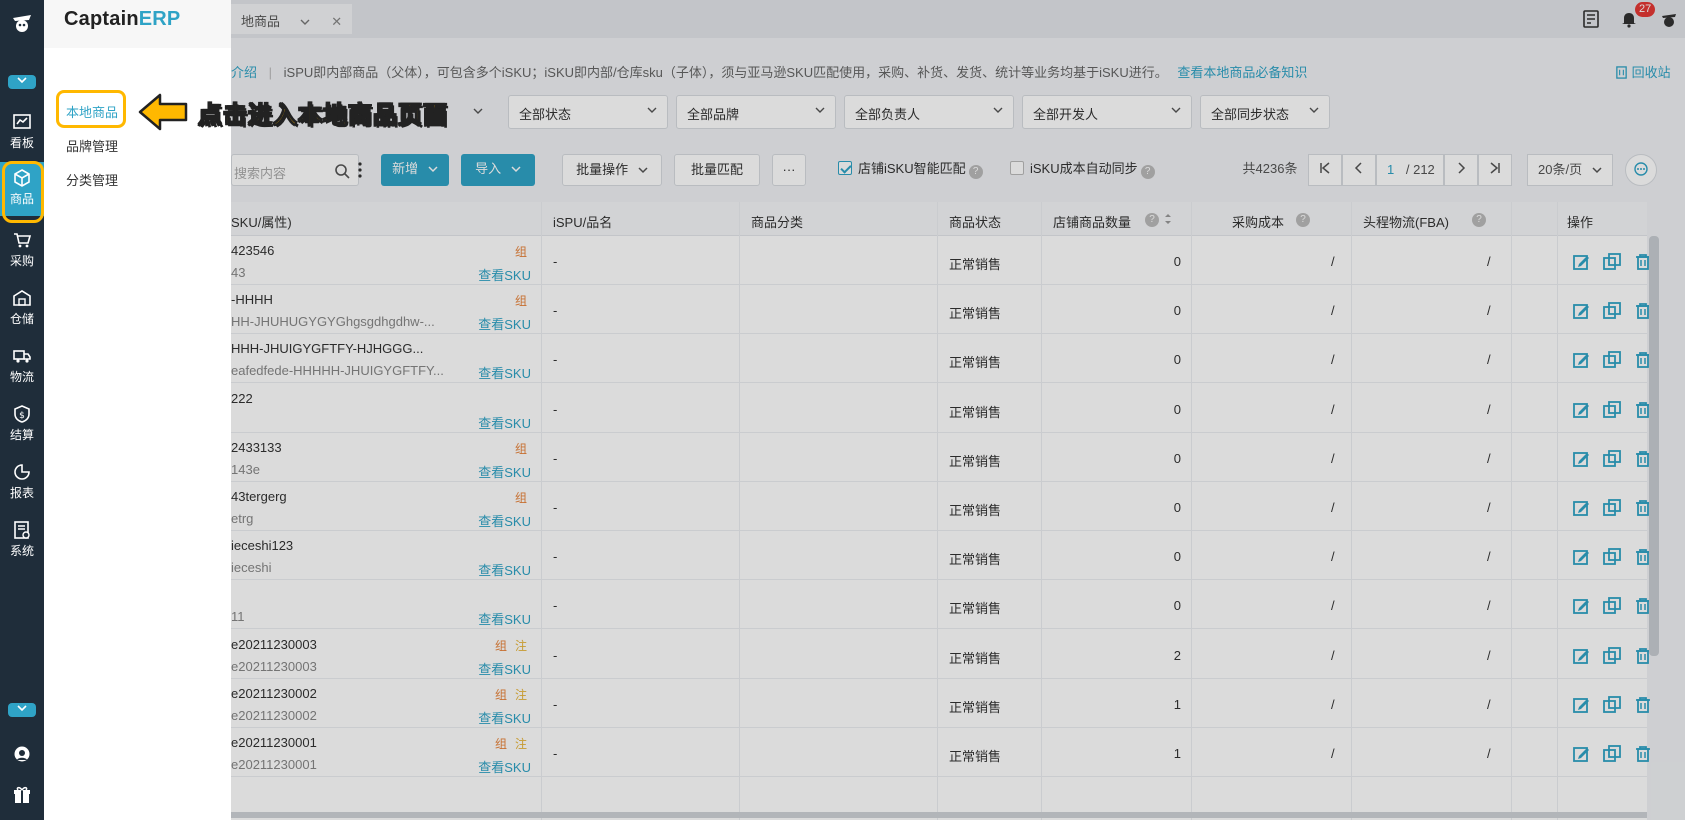 This screenshot has width=1685, height=820. I want to click on cost-sync-toggle: iSKU成本自动同步?, so click(1100, 170).